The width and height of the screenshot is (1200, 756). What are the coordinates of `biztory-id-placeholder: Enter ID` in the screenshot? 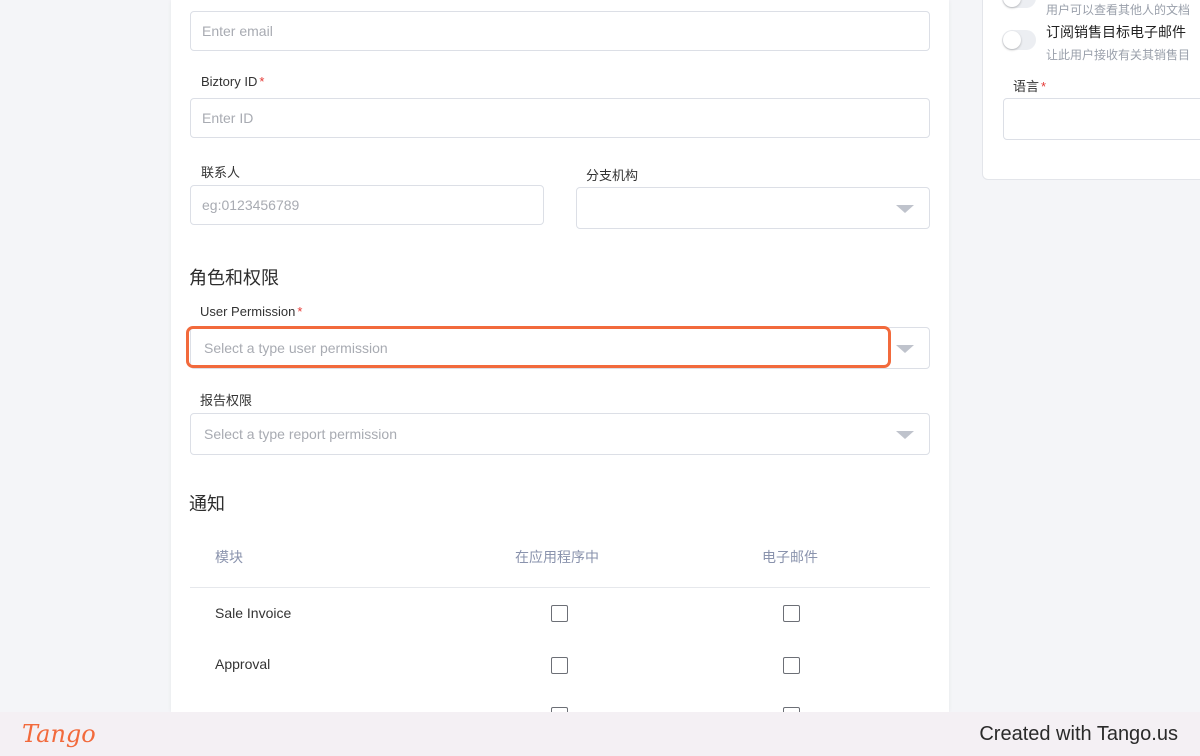 It's located at (228, 118).